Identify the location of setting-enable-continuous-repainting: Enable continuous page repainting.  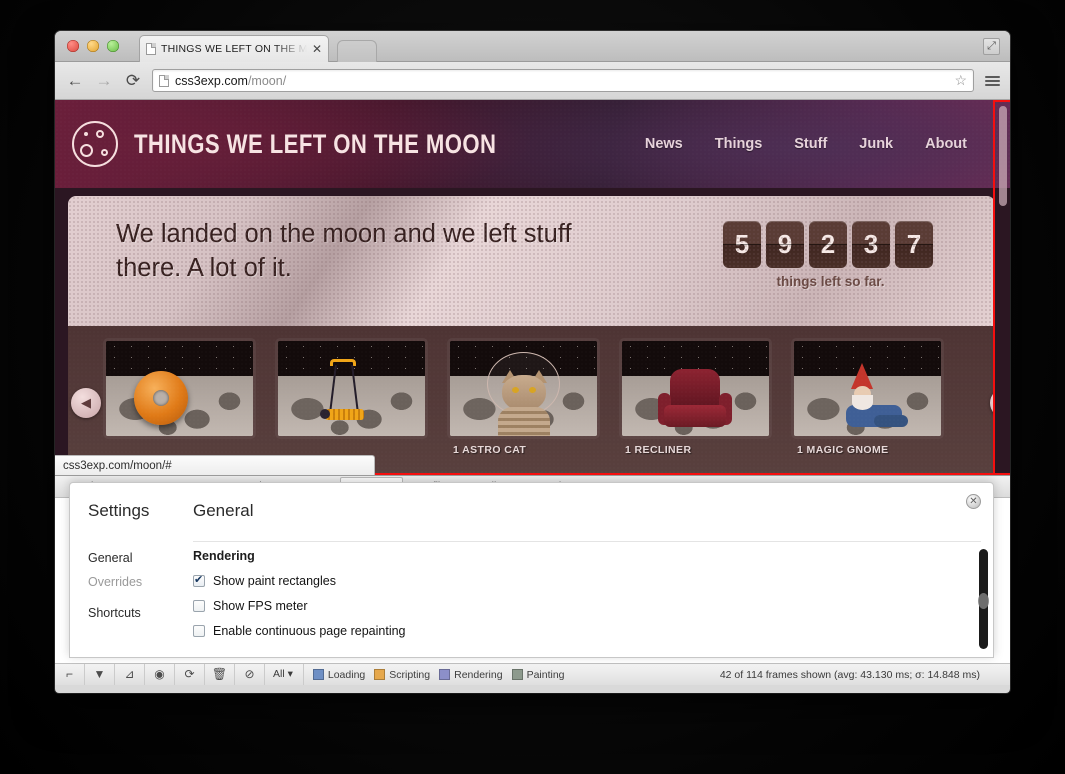
(582, 631).